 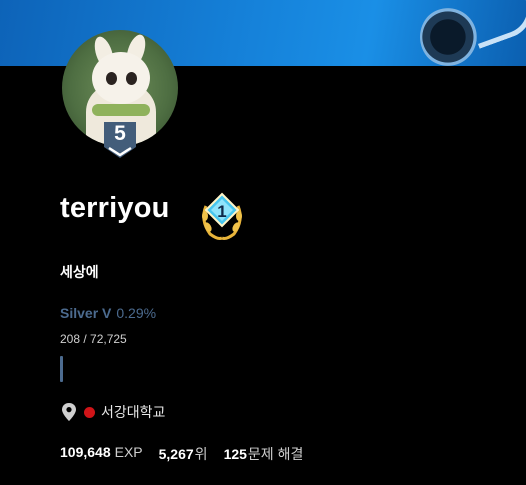 I want to click on tier-info: Silver V 0.29%, so click(x=108, y=313).